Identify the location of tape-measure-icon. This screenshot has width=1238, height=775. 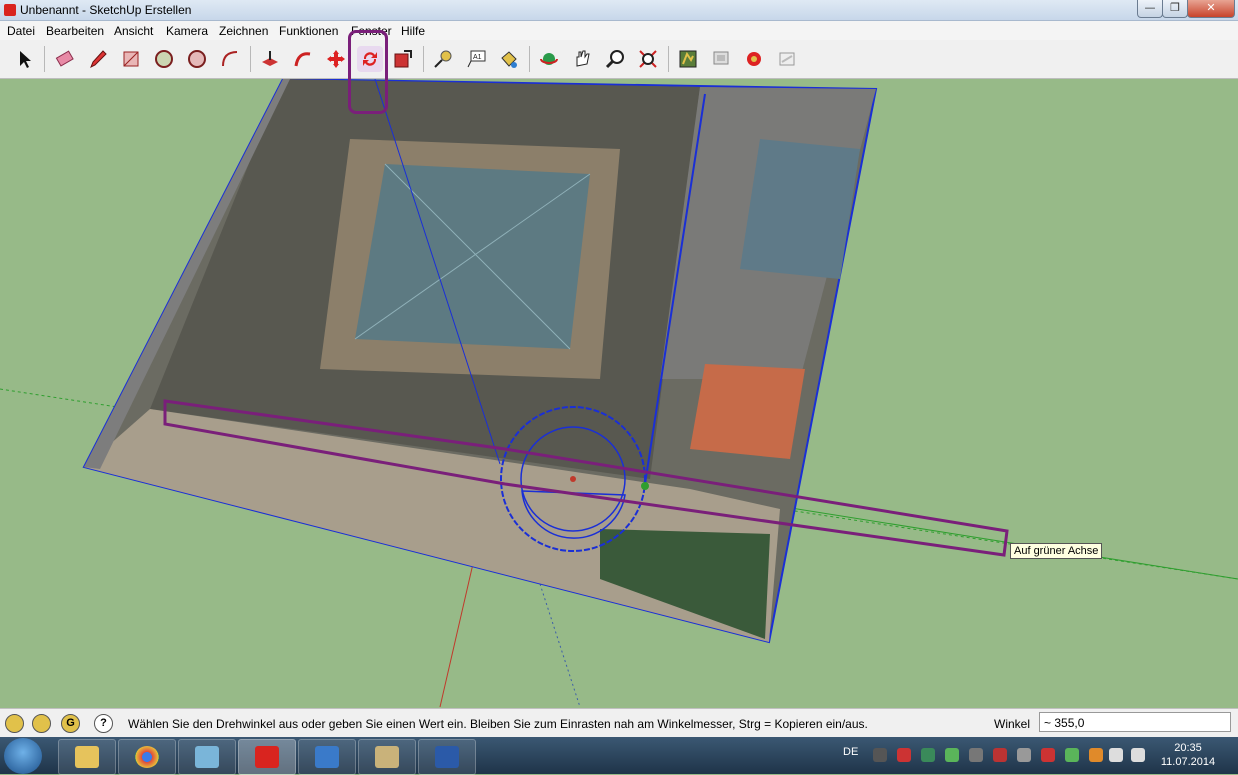
(443, 59).